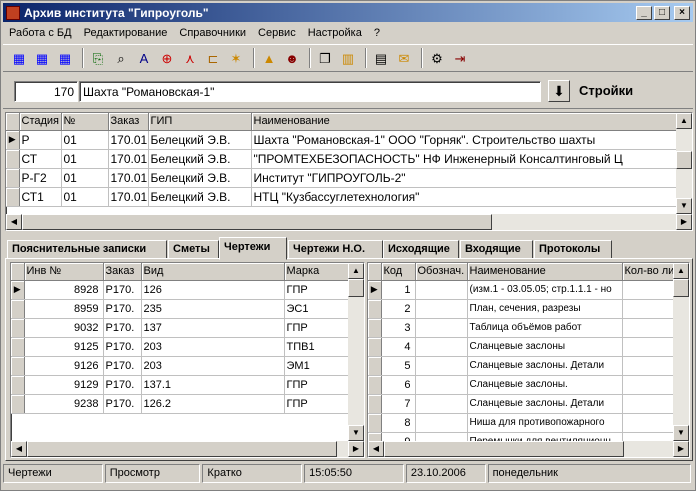  I want to click on col-sheet-count: Кол-во ли, so click(648, 272).